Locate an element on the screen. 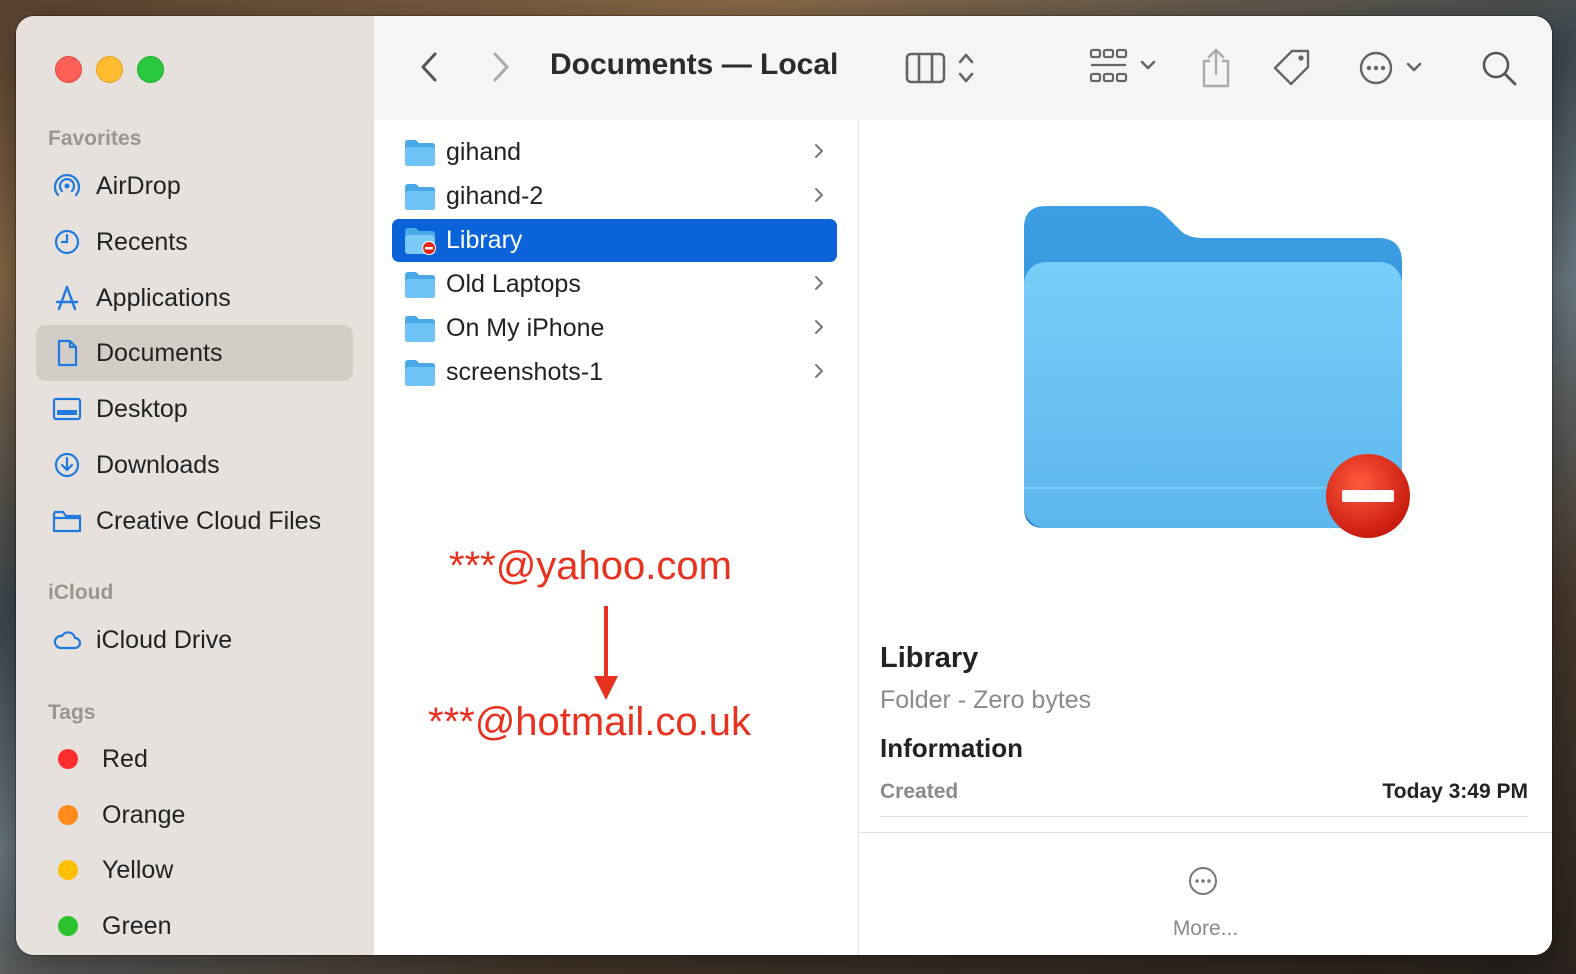 The image size is (1576, 974). preview-item-kind-size: Folder - Zero bytes is located at coordinates (986, 700).